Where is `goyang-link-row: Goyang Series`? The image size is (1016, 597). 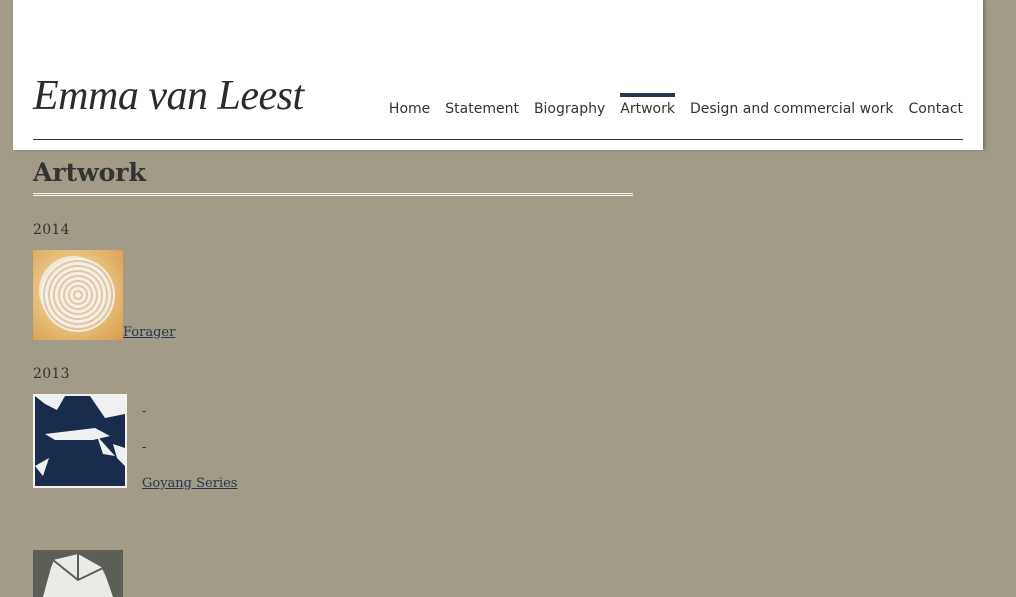
goyang-link-row: Goyang Series is located at coordinates (189, 484).